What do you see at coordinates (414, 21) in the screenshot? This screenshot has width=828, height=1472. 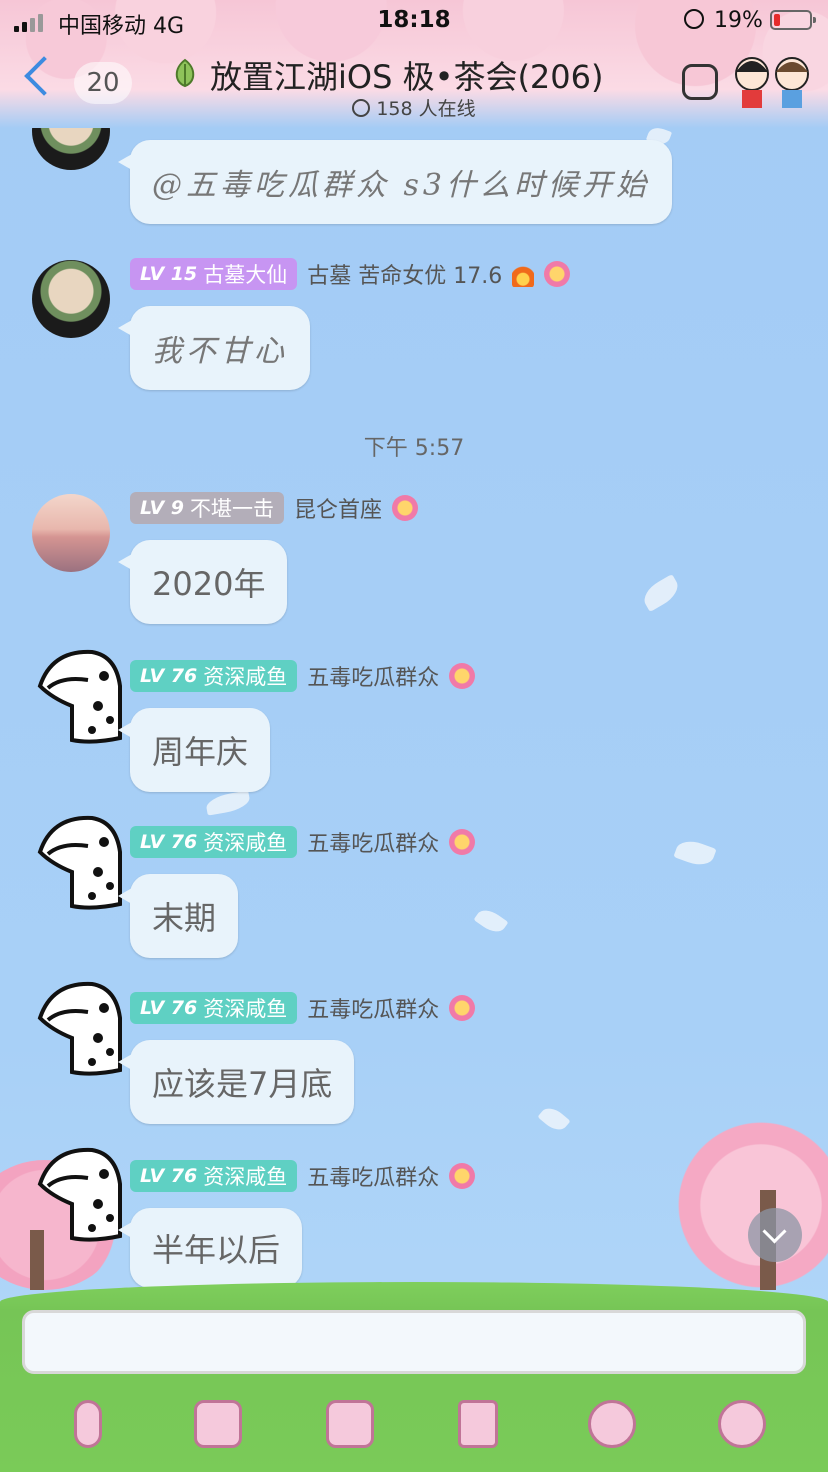 I see `status-bar: 中国移动 4G 18:18 19%` at bounding box center [414, 21].